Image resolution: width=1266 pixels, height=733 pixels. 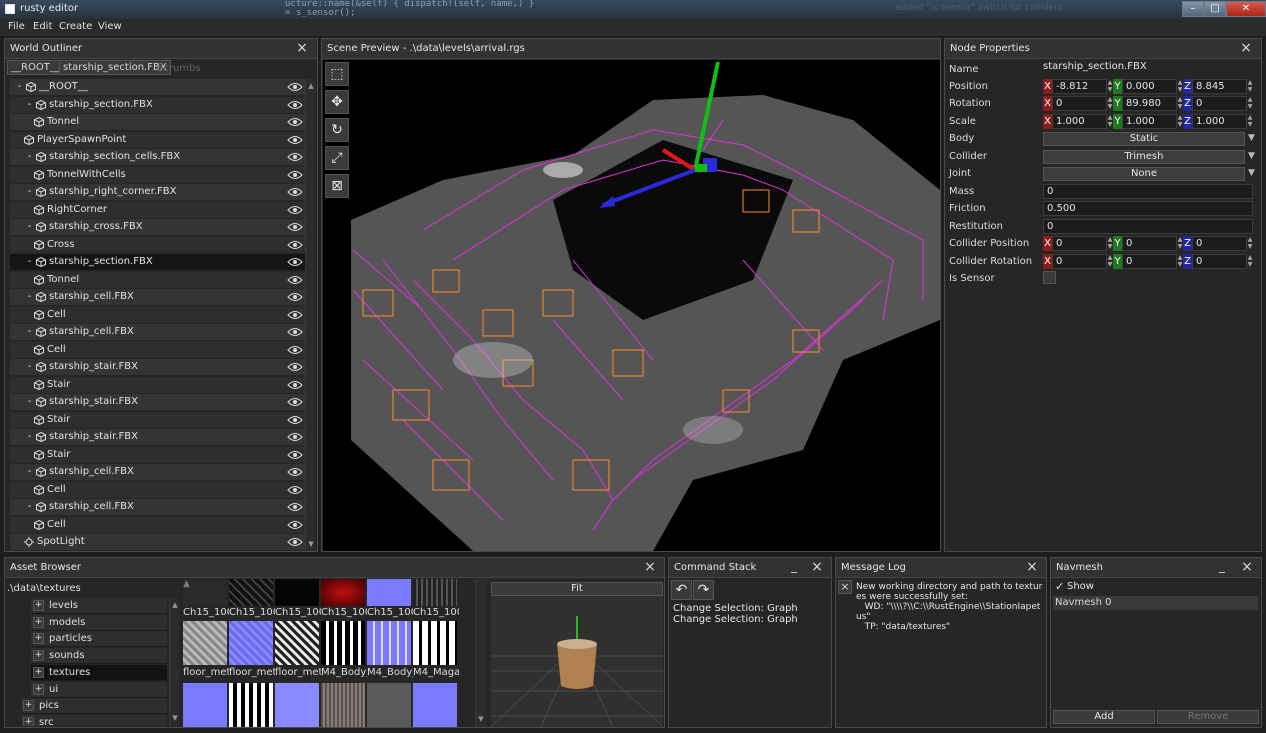 What do you see at coordinates (797, 566) in the screenshot?
I see `command-stack-minimize-button: _` at bounding box center [797, 566].